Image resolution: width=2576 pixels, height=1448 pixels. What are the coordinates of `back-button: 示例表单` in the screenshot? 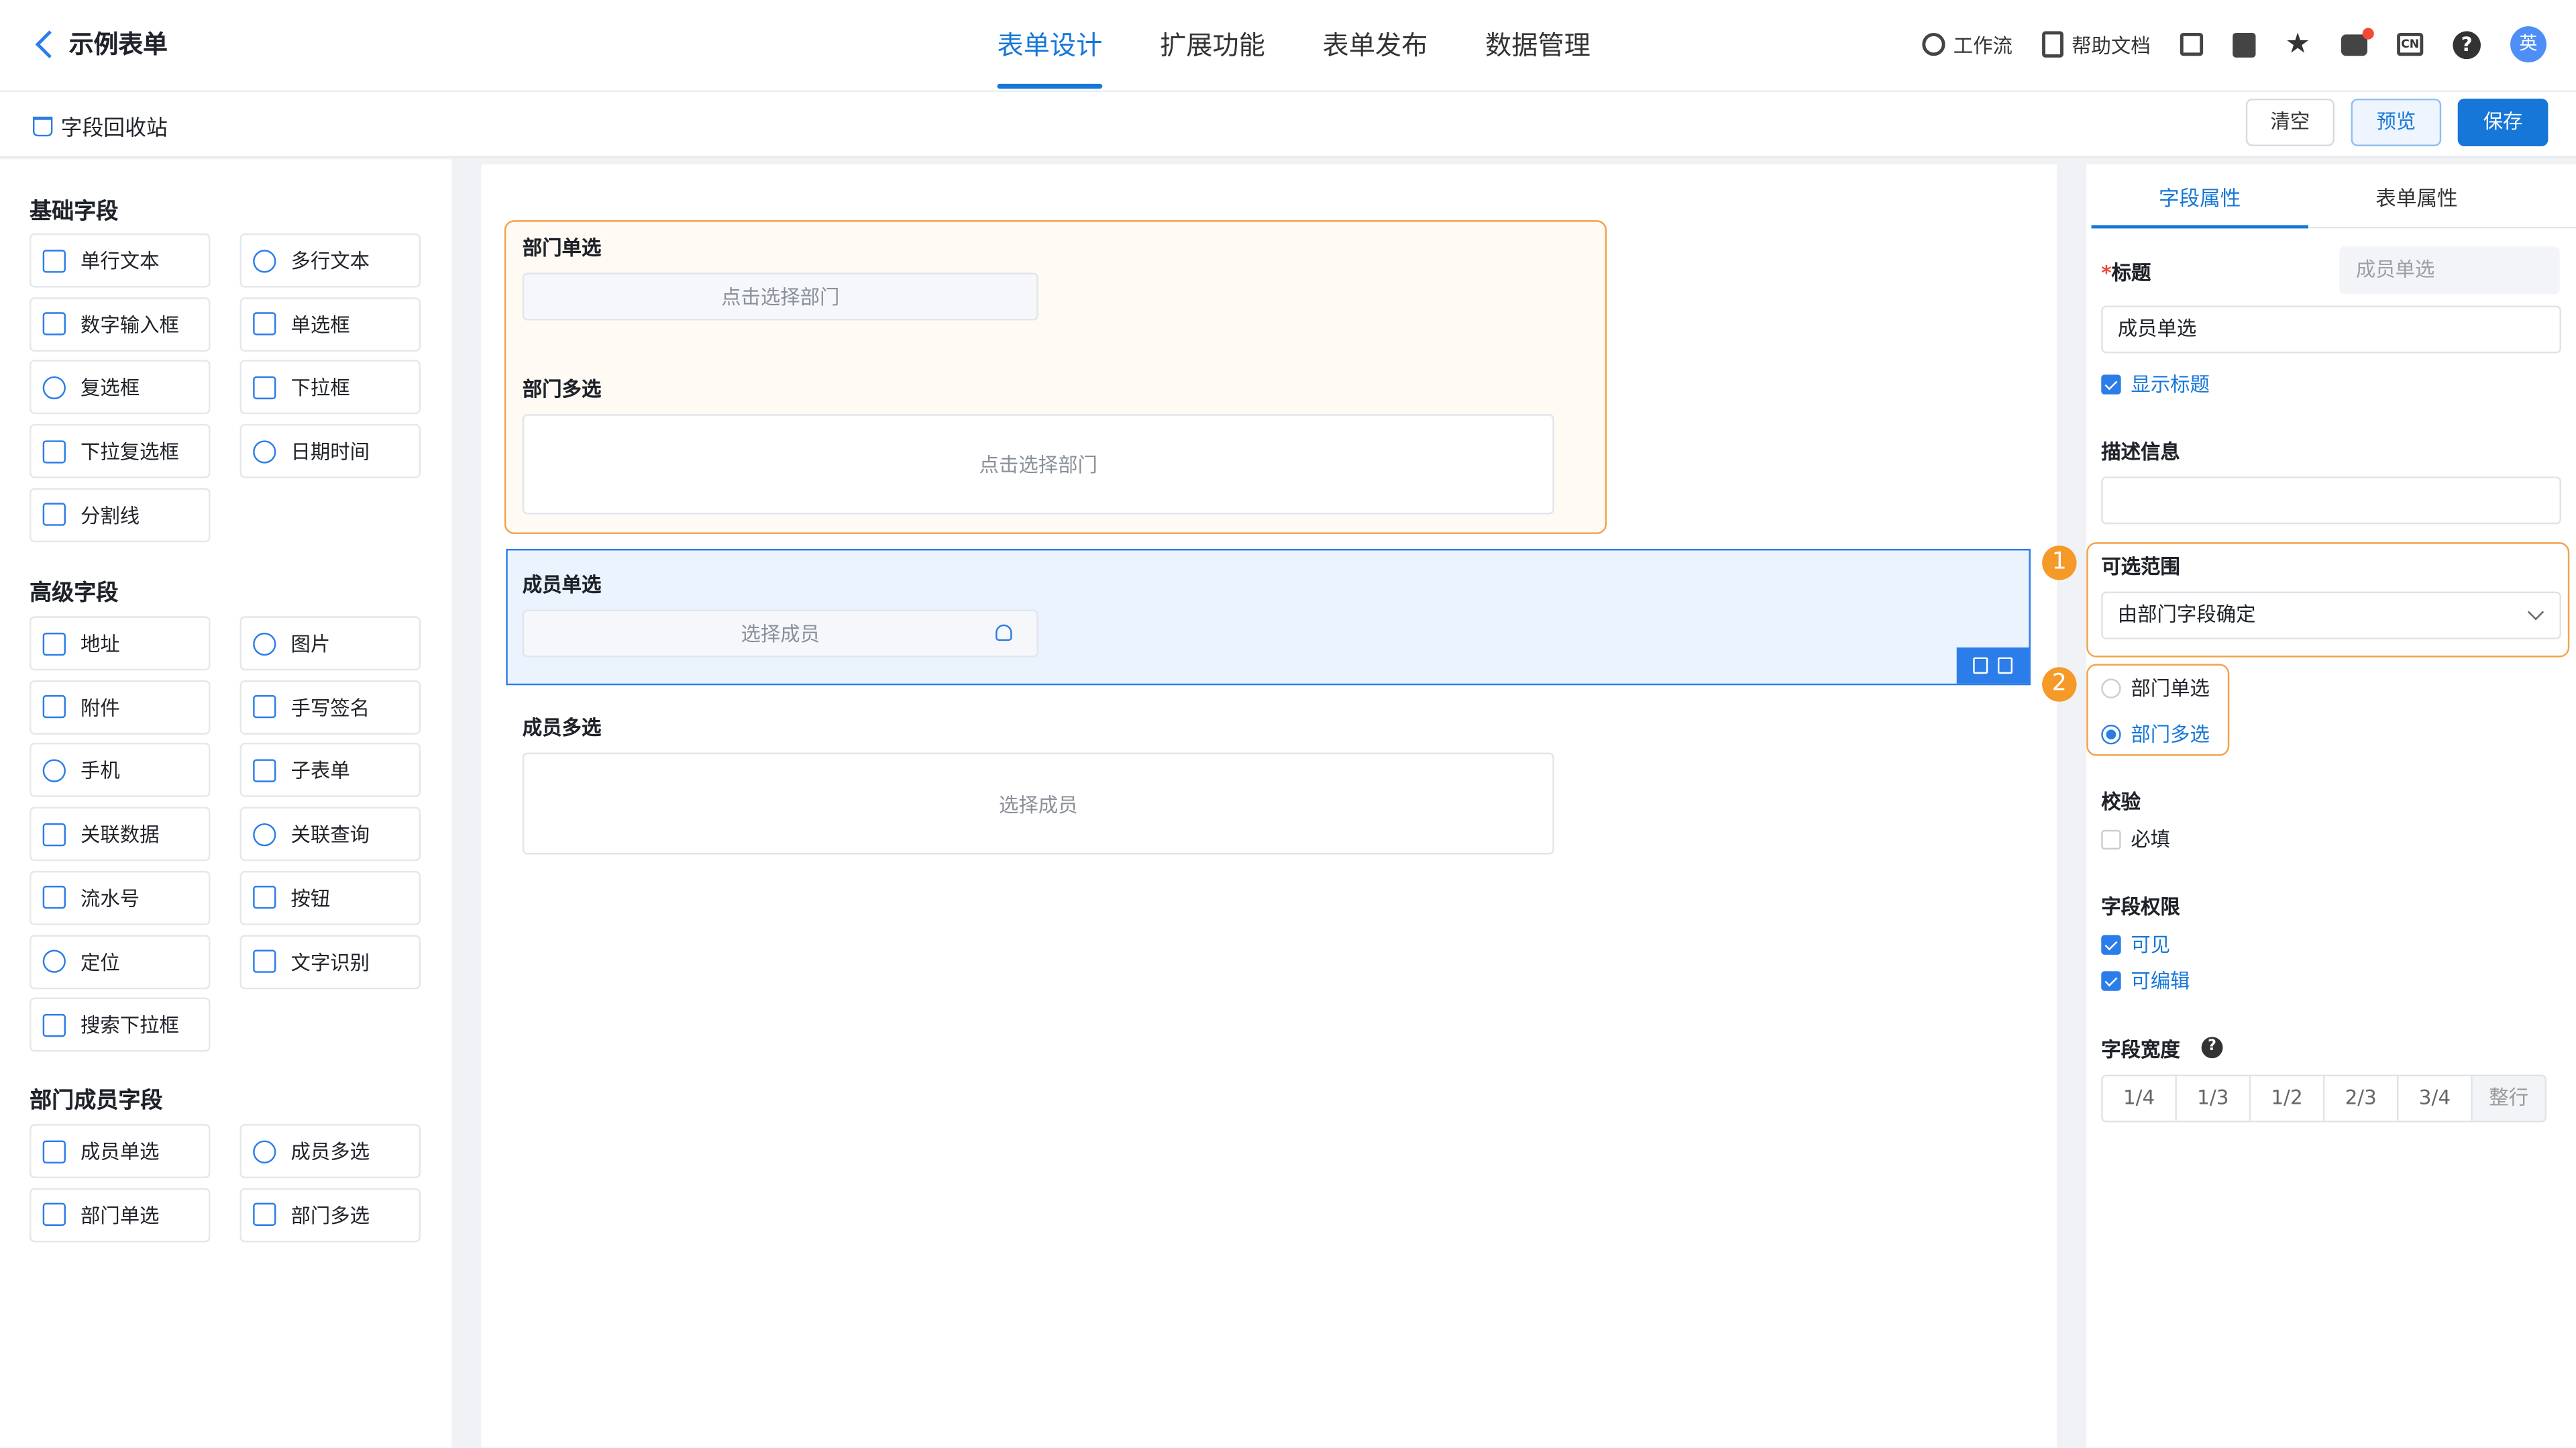 It's located at (100, 43).